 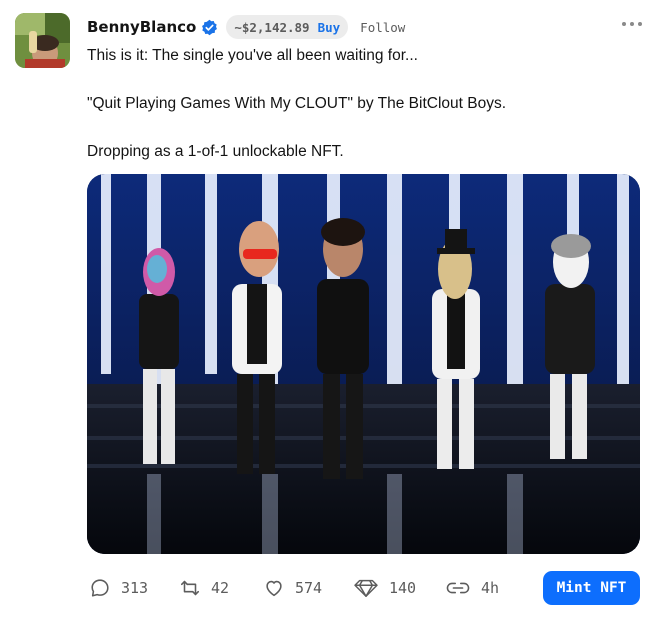 I want to click on diamond-count: 140, so click(x=403, y=588).